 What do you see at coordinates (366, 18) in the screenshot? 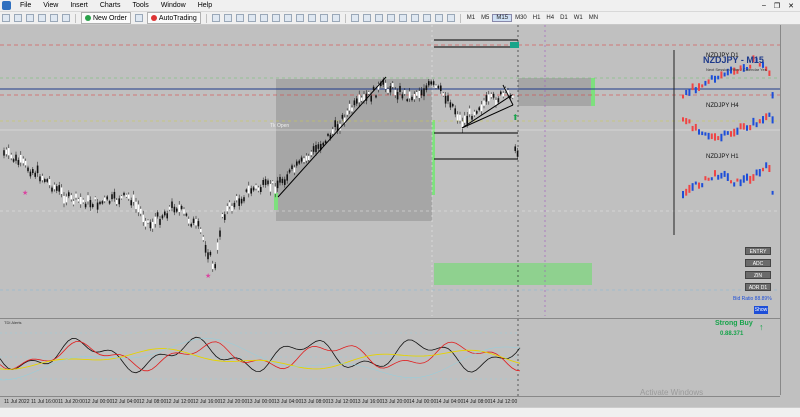
I see `crosshair-icon` at bounding box center [366, 18].